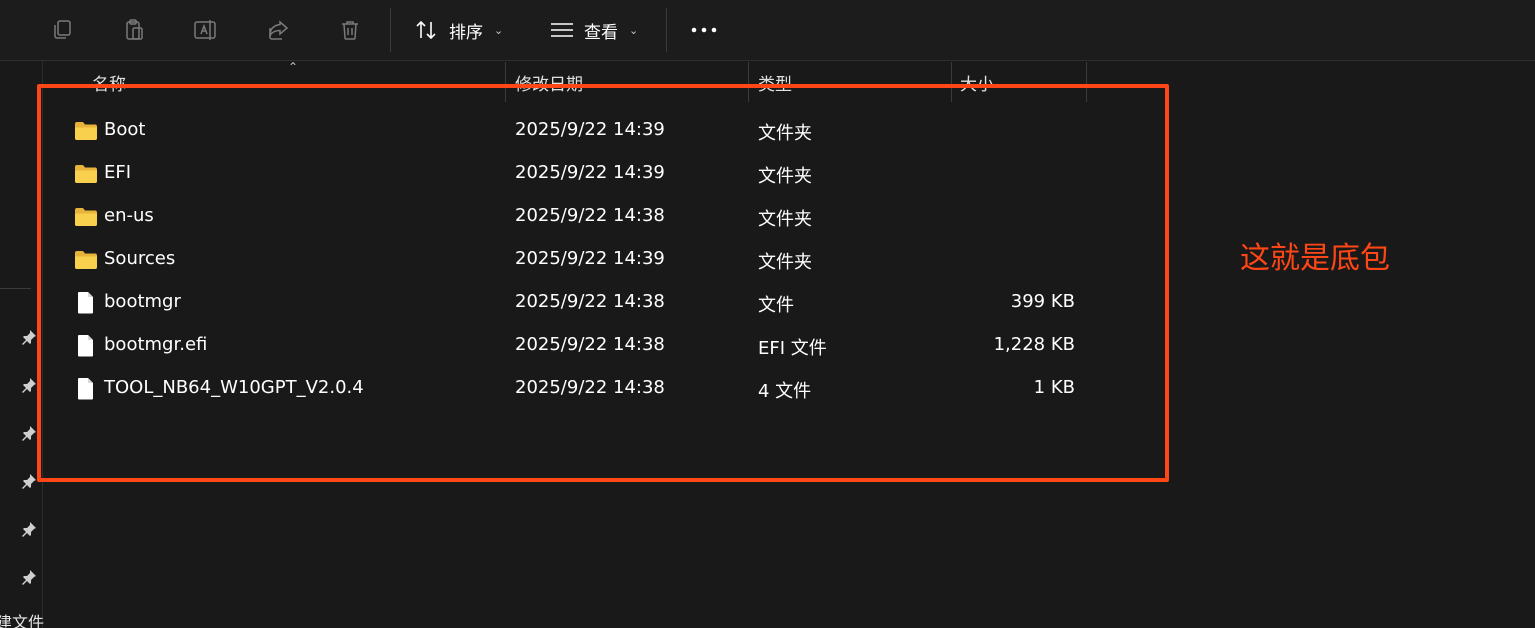 This screenshot has height=628, width=1535. Describe the element at coordinates (767, 60) in the screenshot. I see `toolbar-divider` at that location.